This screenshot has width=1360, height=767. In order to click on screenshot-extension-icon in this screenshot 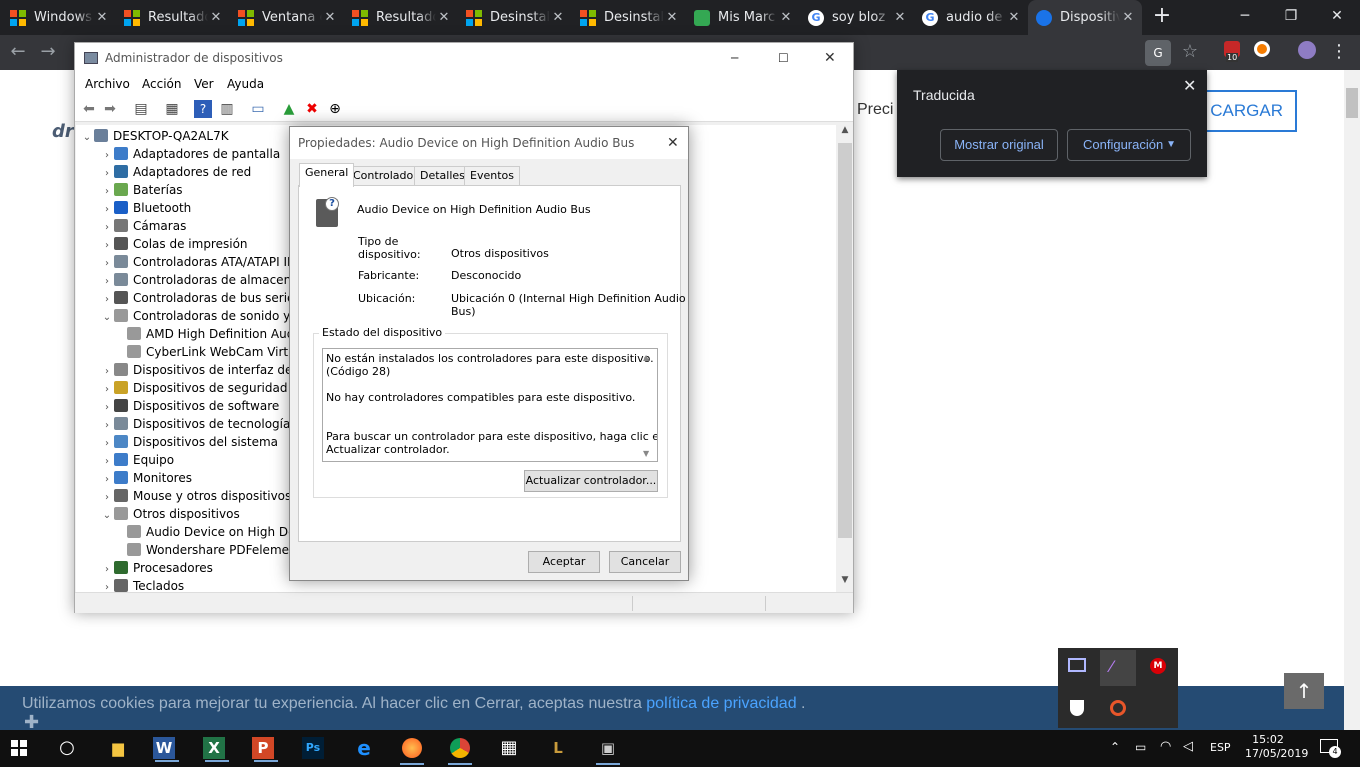, I will do `click(1262, 53)`.